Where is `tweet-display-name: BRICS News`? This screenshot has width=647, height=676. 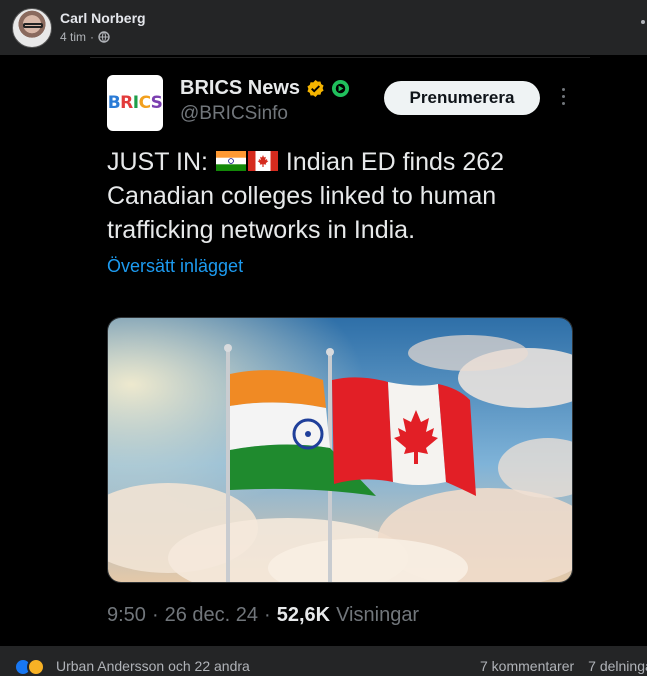 tweet-display-name: BRICS News is located at coordinates (240, 88).